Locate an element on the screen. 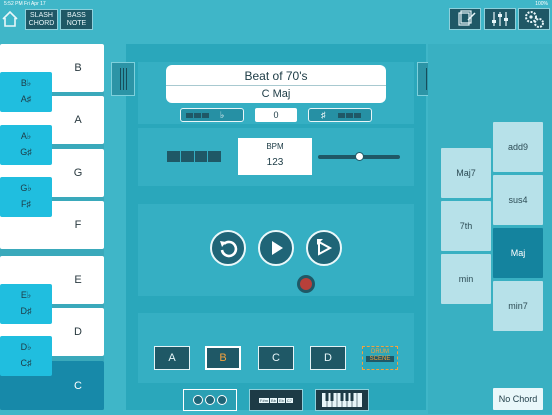  transpose-up-button: ♯ is located at coordinates (340, 115).